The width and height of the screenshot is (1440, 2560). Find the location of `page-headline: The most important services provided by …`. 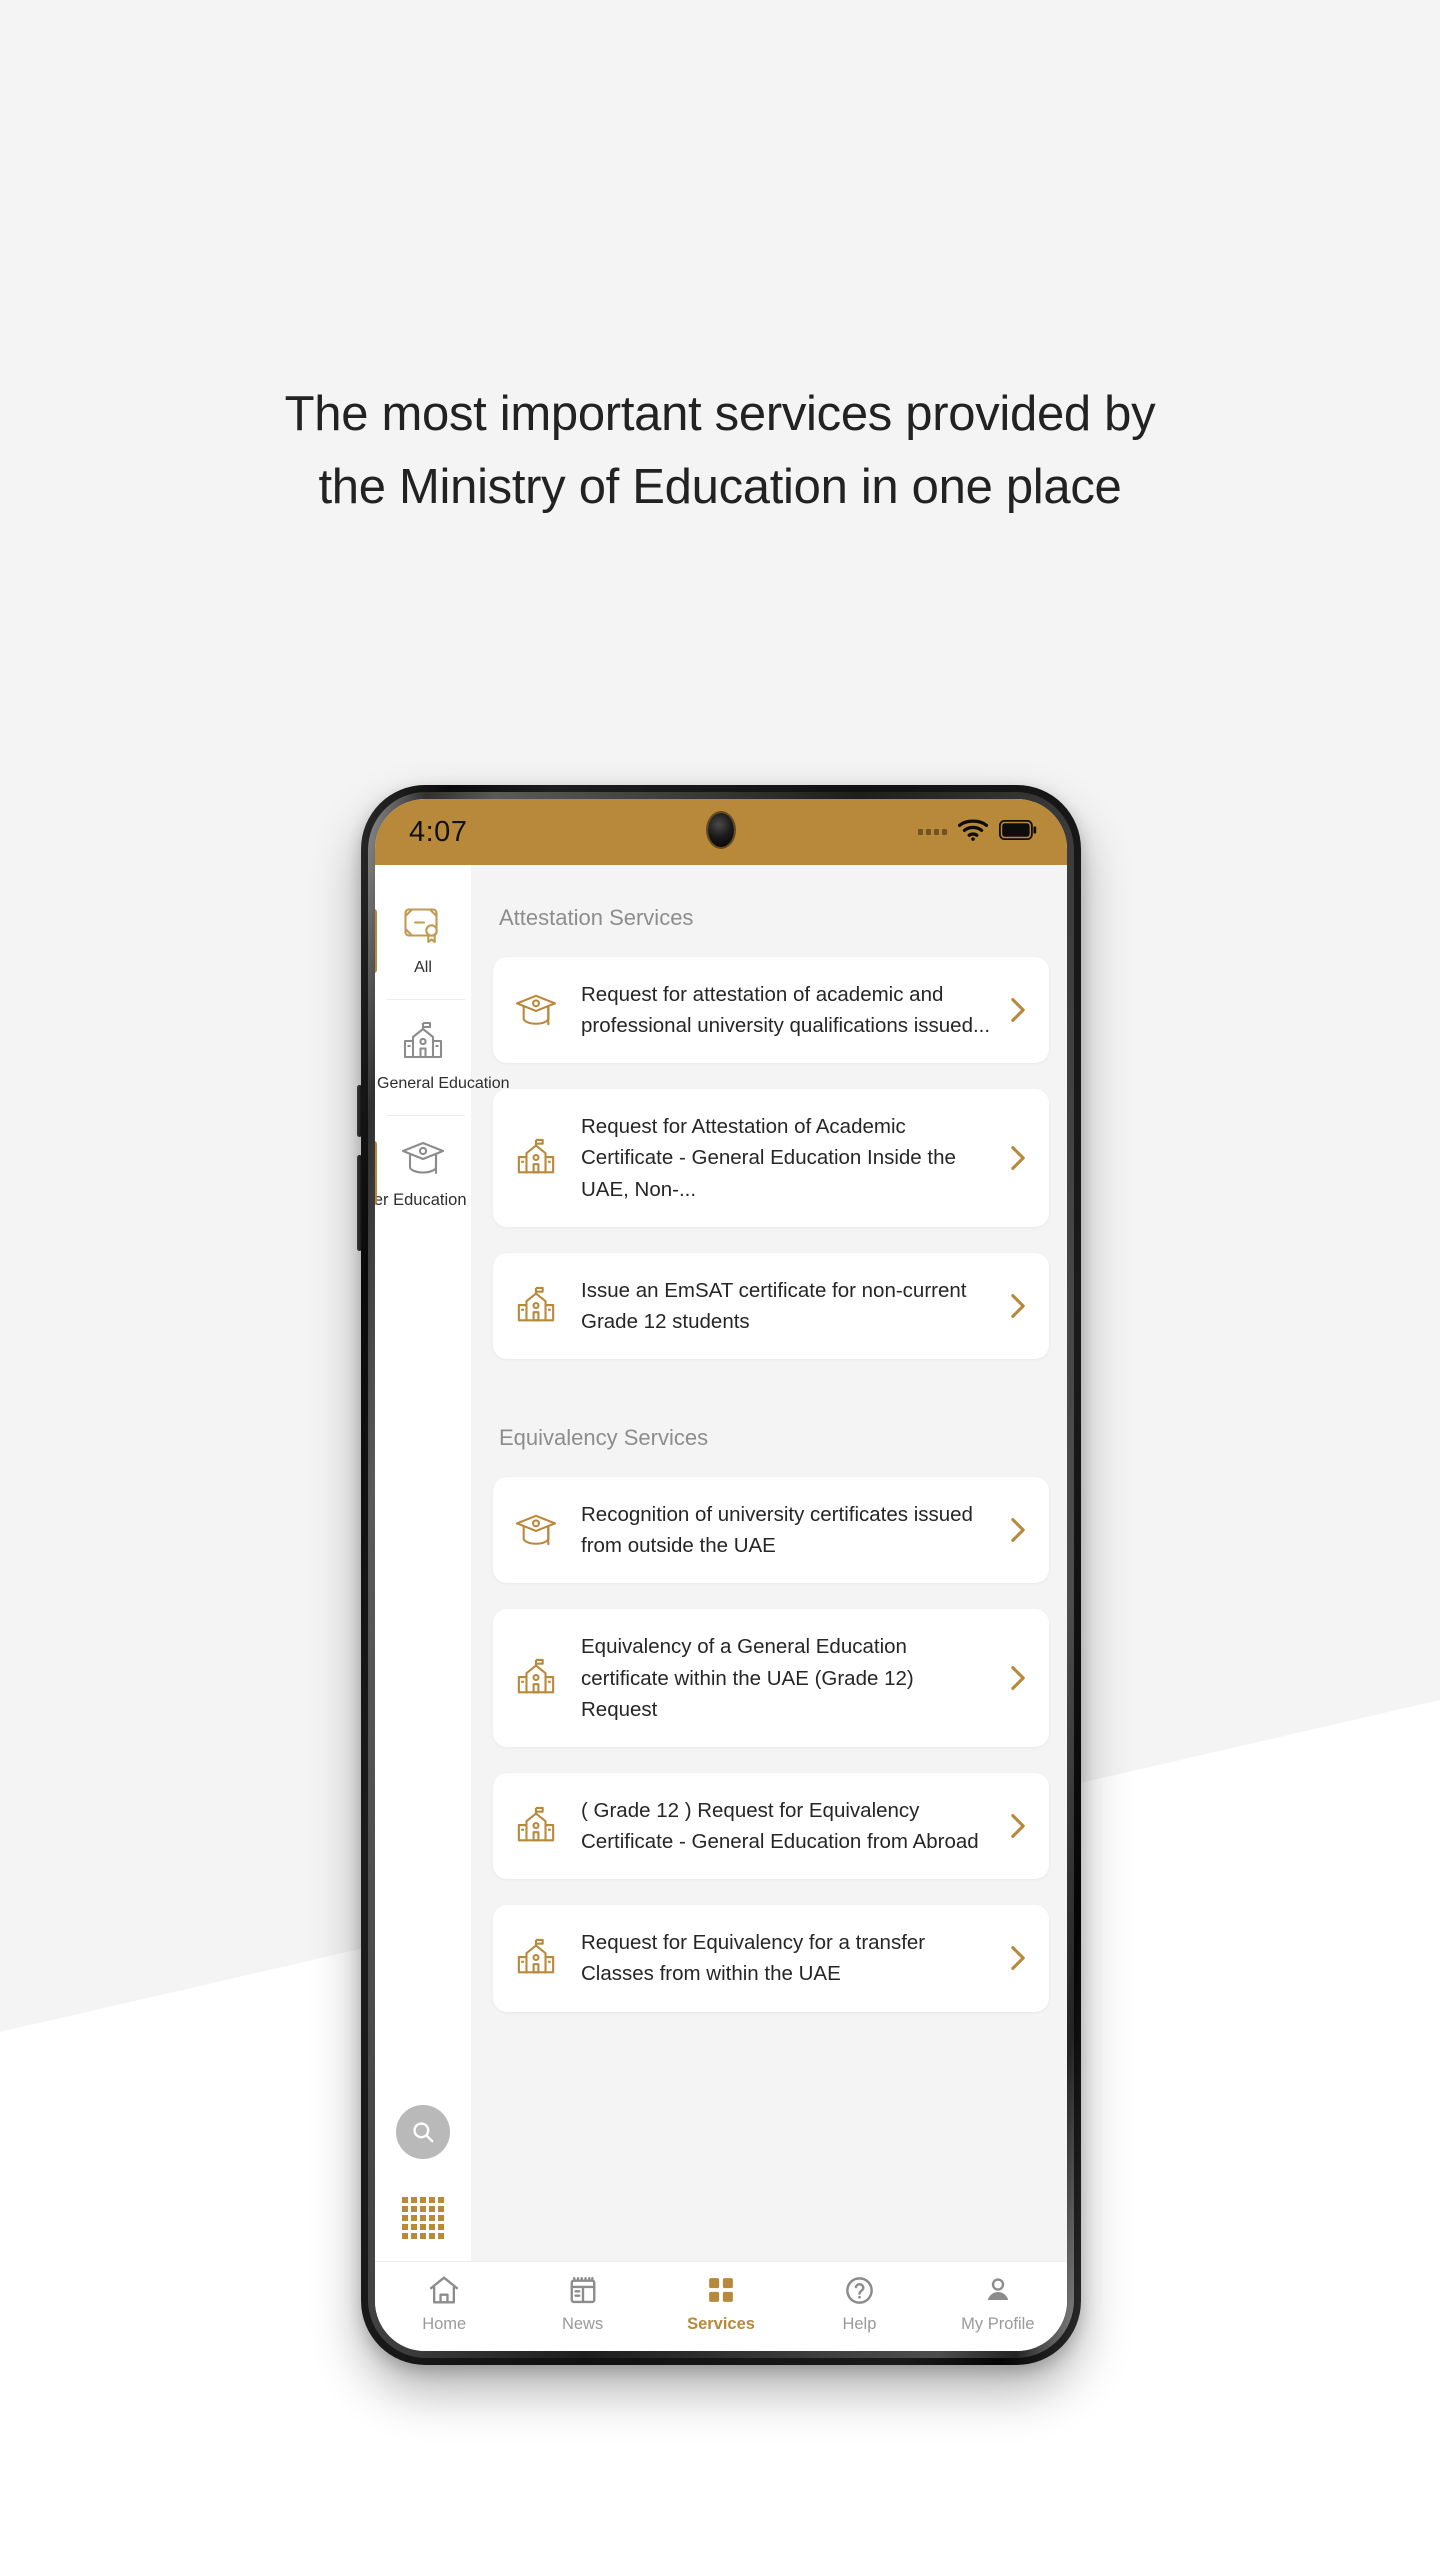

page-headline: The most important services provided by … is located at coordinates (720, 450).